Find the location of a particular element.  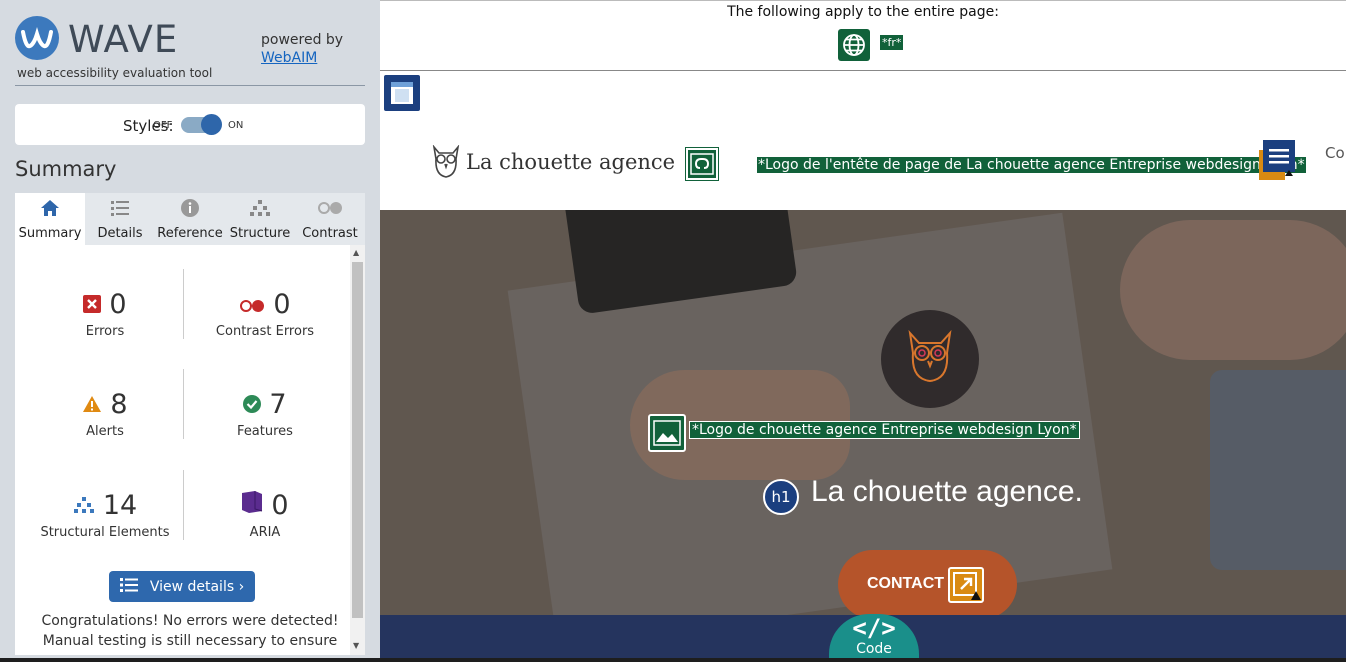

stat-aria: 0 ARIA is located at coordinates (265, 515).